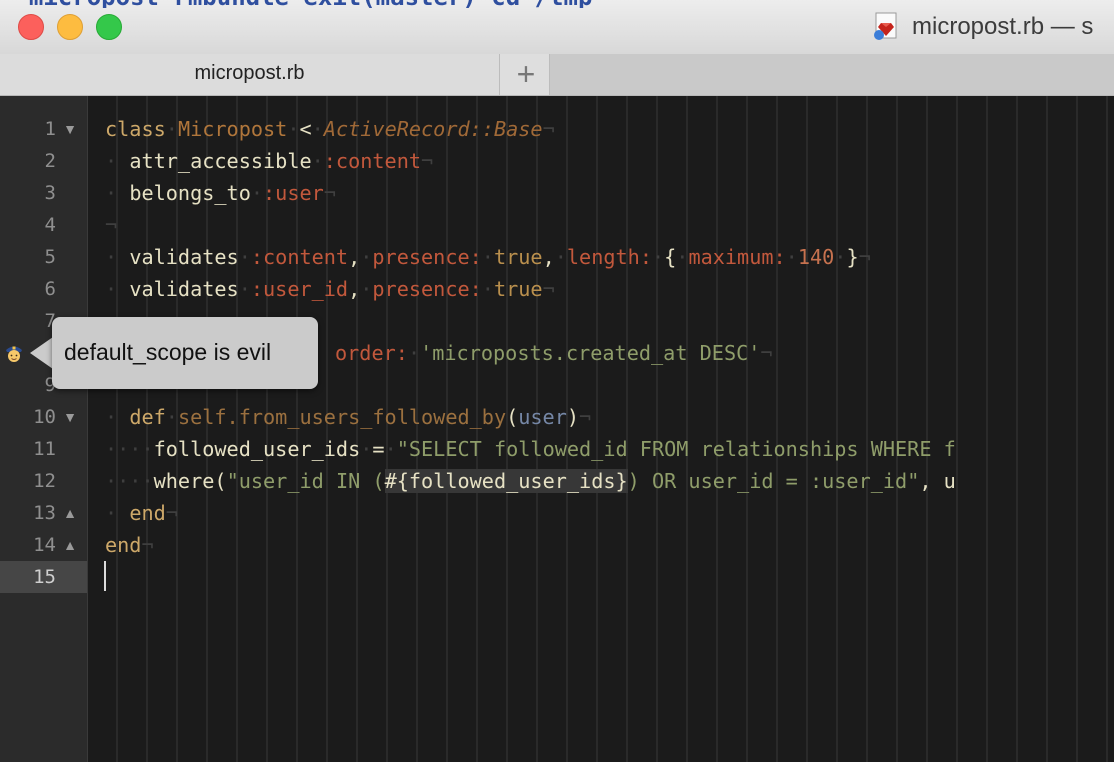 The width and height of the screenshot is (1114, 762). Describe the element at coordinates (135, 129) in the screenshot. I see `keyword: class` at that location.